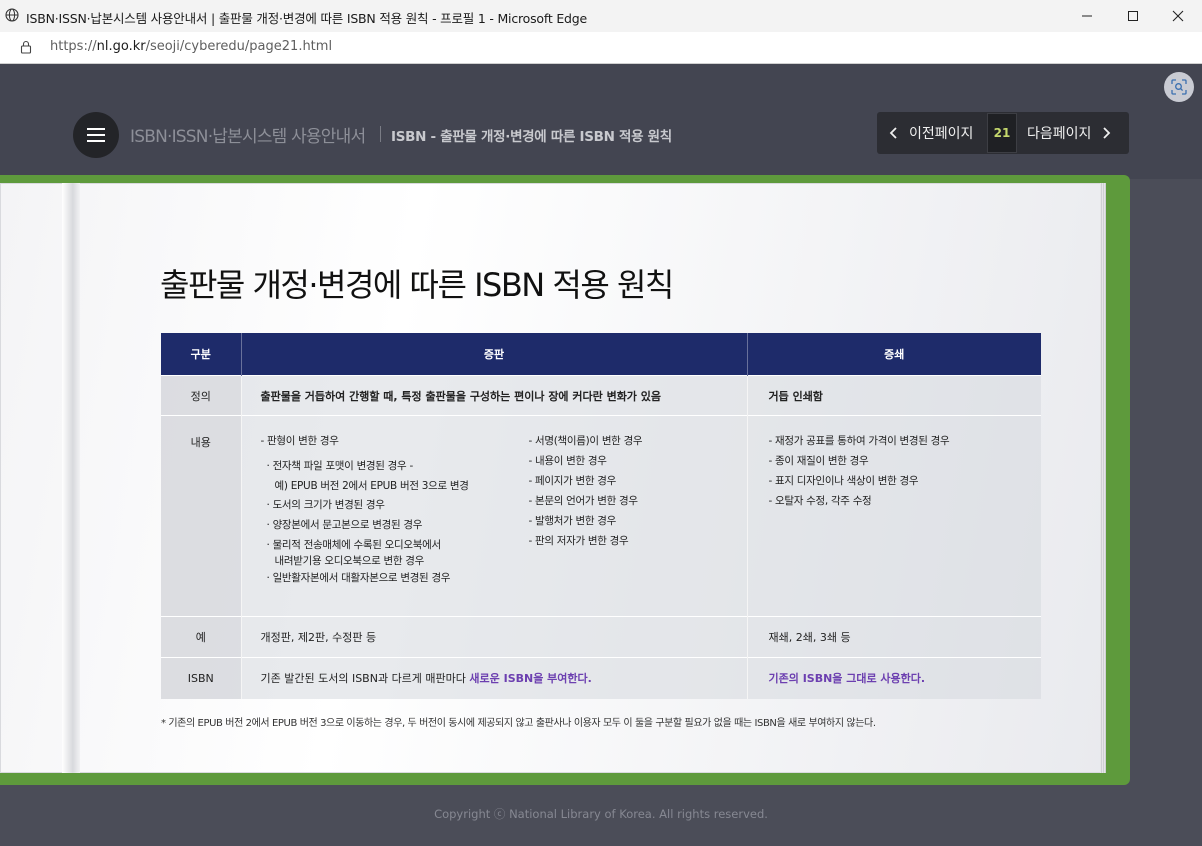  I want to click on row-category: 예, so click(201, 637).